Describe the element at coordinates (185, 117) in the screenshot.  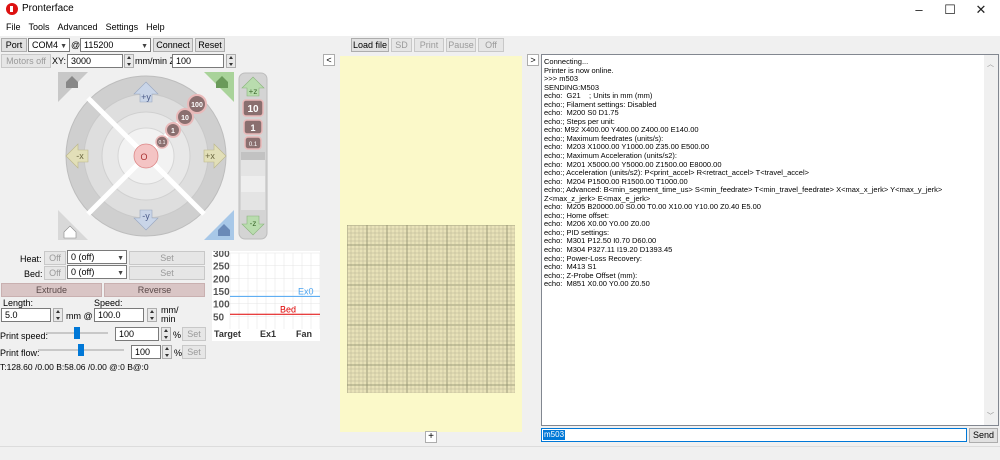
I see `step-10-badge: 10` at that location.